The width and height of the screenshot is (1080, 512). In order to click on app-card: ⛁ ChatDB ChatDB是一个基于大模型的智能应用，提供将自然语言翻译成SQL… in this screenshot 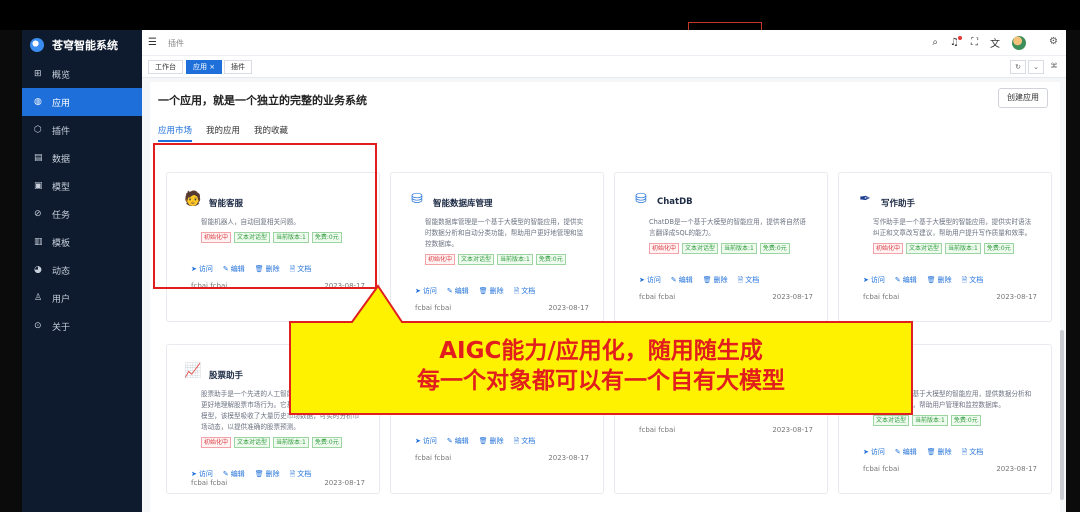, I will do `click(721, 247)`.